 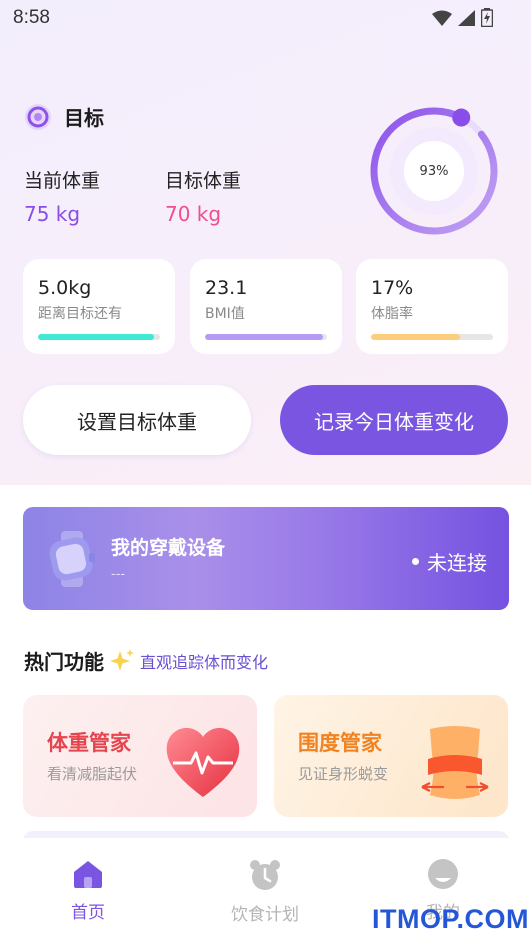 What do you see at coordinates (415, 561) in the screenshot?
I see `status-dot-icon` at bounding box center [415, 561].